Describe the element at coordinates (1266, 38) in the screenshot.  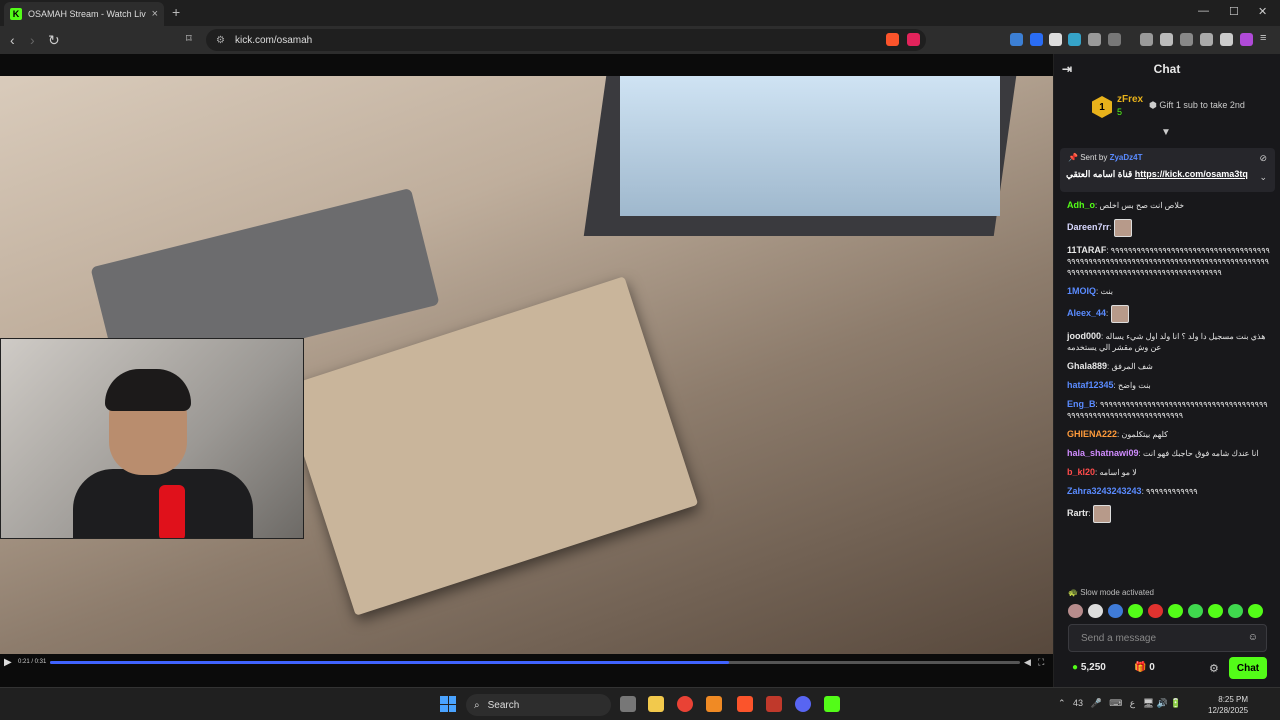
I see `menu-icon: ≡` at that location.